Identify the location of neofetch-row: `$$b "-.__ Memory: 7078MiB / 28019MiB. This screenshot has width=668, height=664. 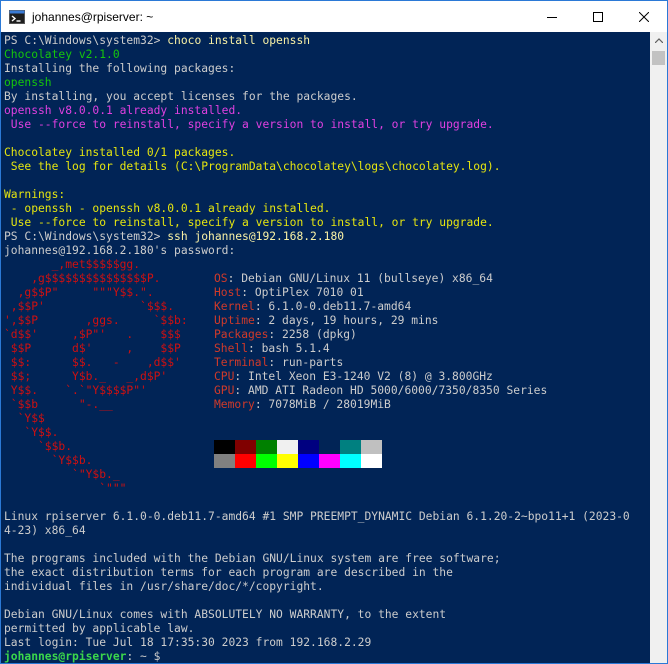
(327, 405).